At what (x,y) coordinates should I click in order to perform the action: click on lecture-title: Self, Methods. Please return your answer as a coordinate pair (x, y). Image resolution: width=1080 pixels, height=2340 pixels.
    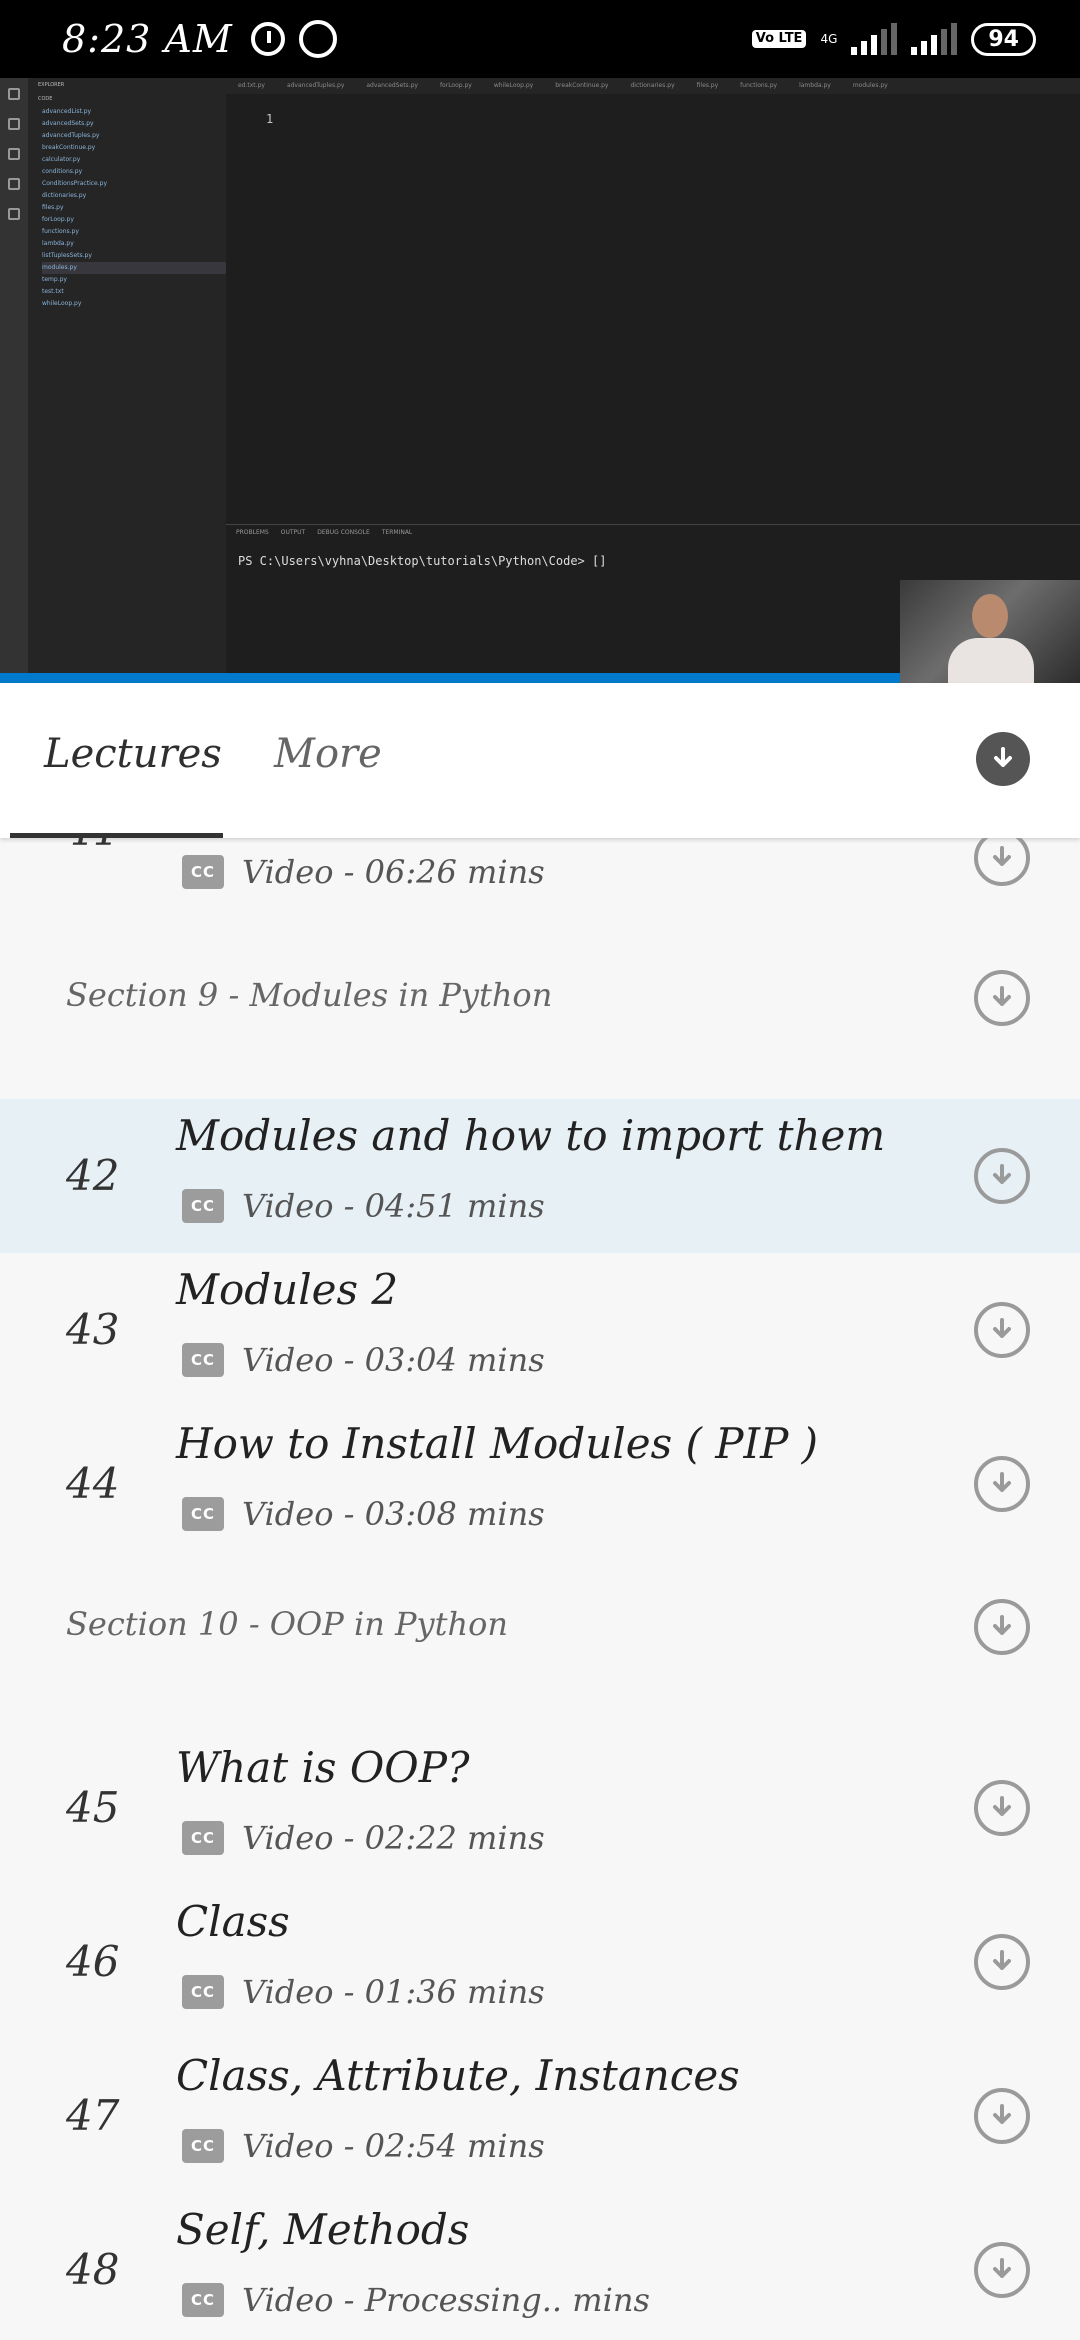
    Looking at the image, I should click on (323, 2229).